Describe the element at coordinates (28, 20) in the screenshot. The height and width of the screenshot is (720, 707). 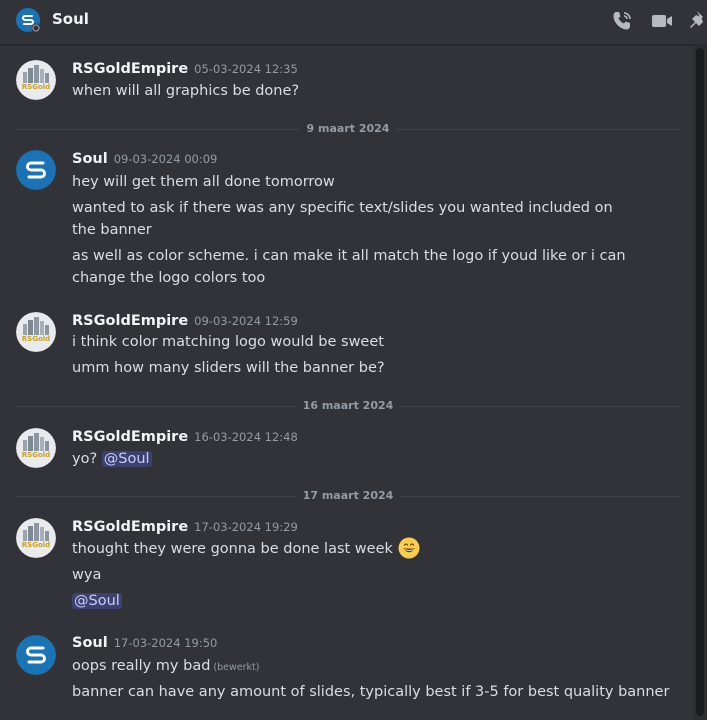
I see `channel-avatar` at that location.